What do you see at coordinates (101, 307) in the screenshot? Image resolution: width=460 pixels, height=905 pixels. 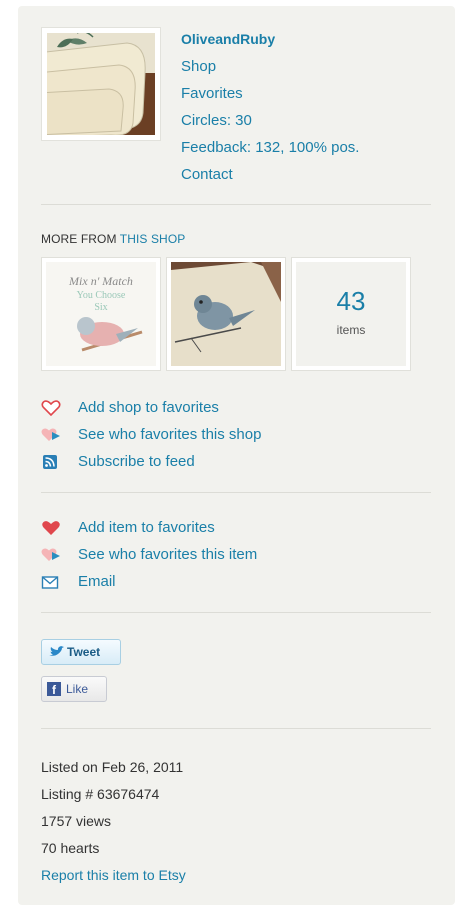 I see `more-item-subtitle-2: Six` at bounding box center [101, 307].